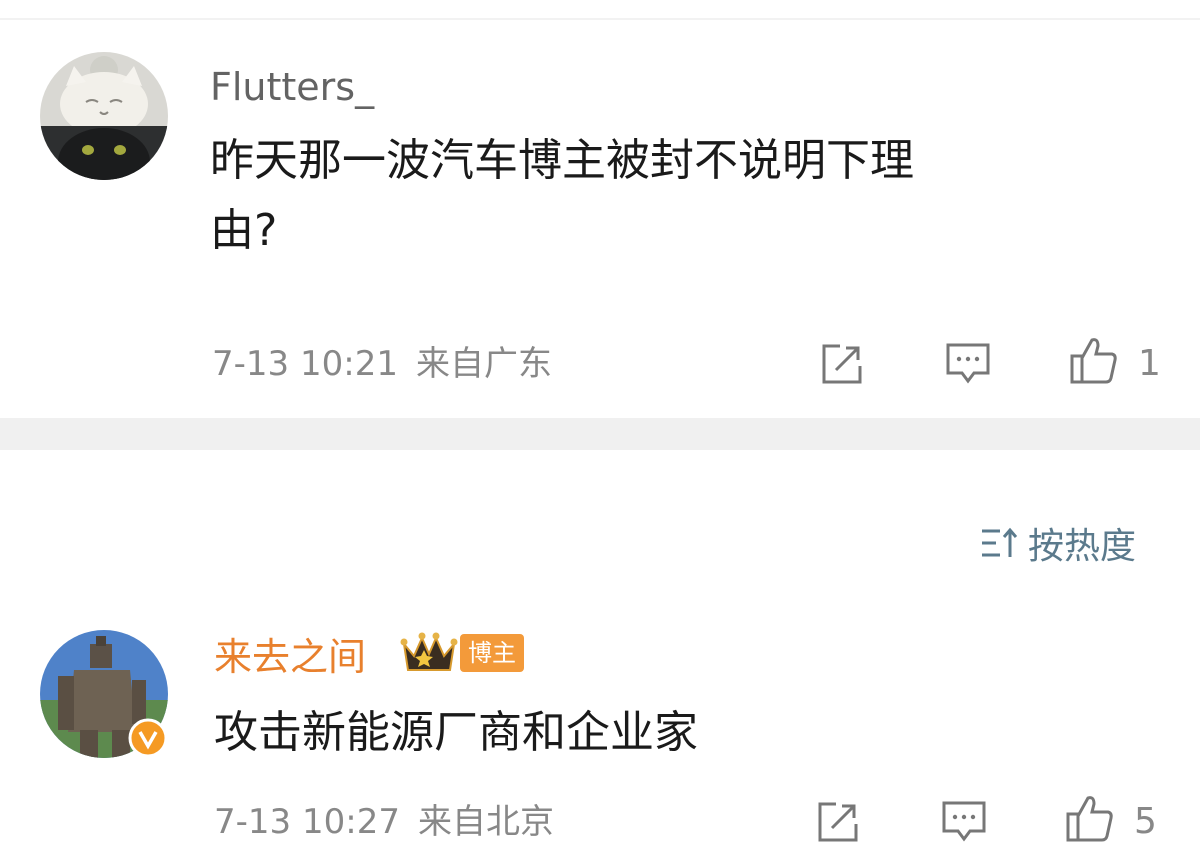 The height and width of the screenshot is (866, 1200). Describe the element at coordinates (1145, 821) in the screenshot. I see `like-count: 5` at that location.